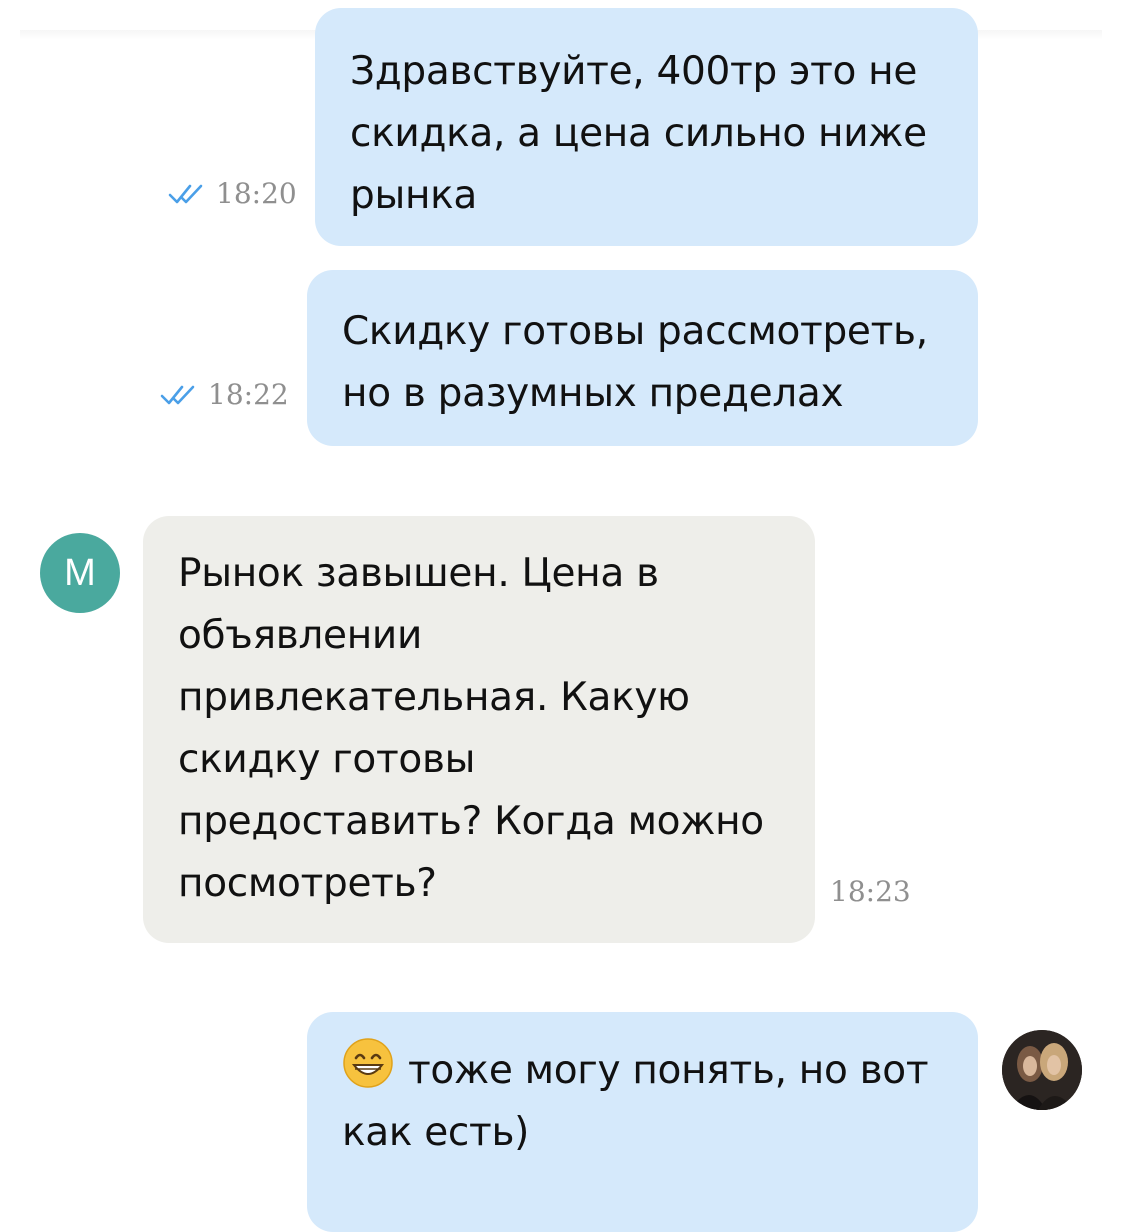  I want to click on message-meta: 18:22, so click(224, 394).